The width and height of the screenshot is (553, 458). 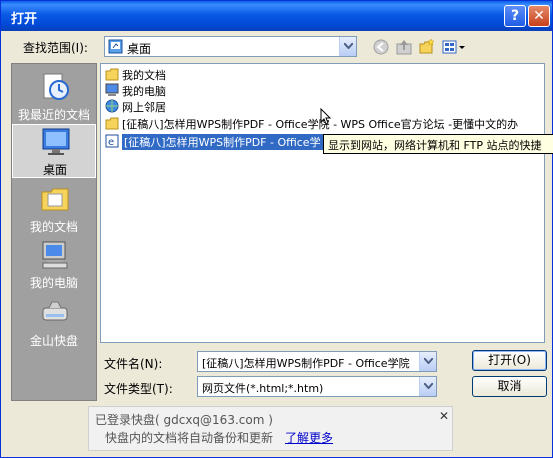 I want to click on views-menu-icon, so click(x=454, y=47).